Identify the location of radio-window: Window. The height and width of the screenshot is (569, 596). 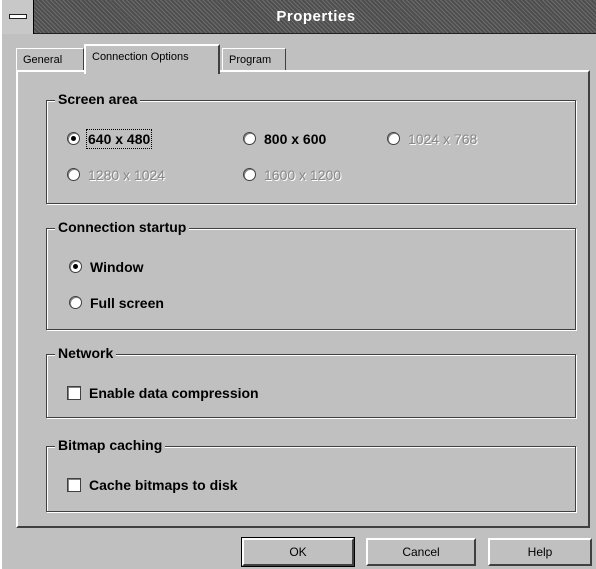
(106, 267).